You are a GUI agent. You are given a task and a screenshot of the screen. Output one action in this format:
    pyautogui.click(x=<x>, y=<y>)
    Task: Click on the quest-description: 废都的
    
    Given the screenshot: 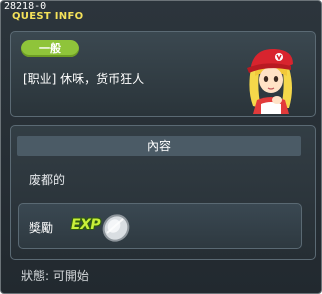 What is the action you would take?
    pyautogui.click(x=47, y=180)
    